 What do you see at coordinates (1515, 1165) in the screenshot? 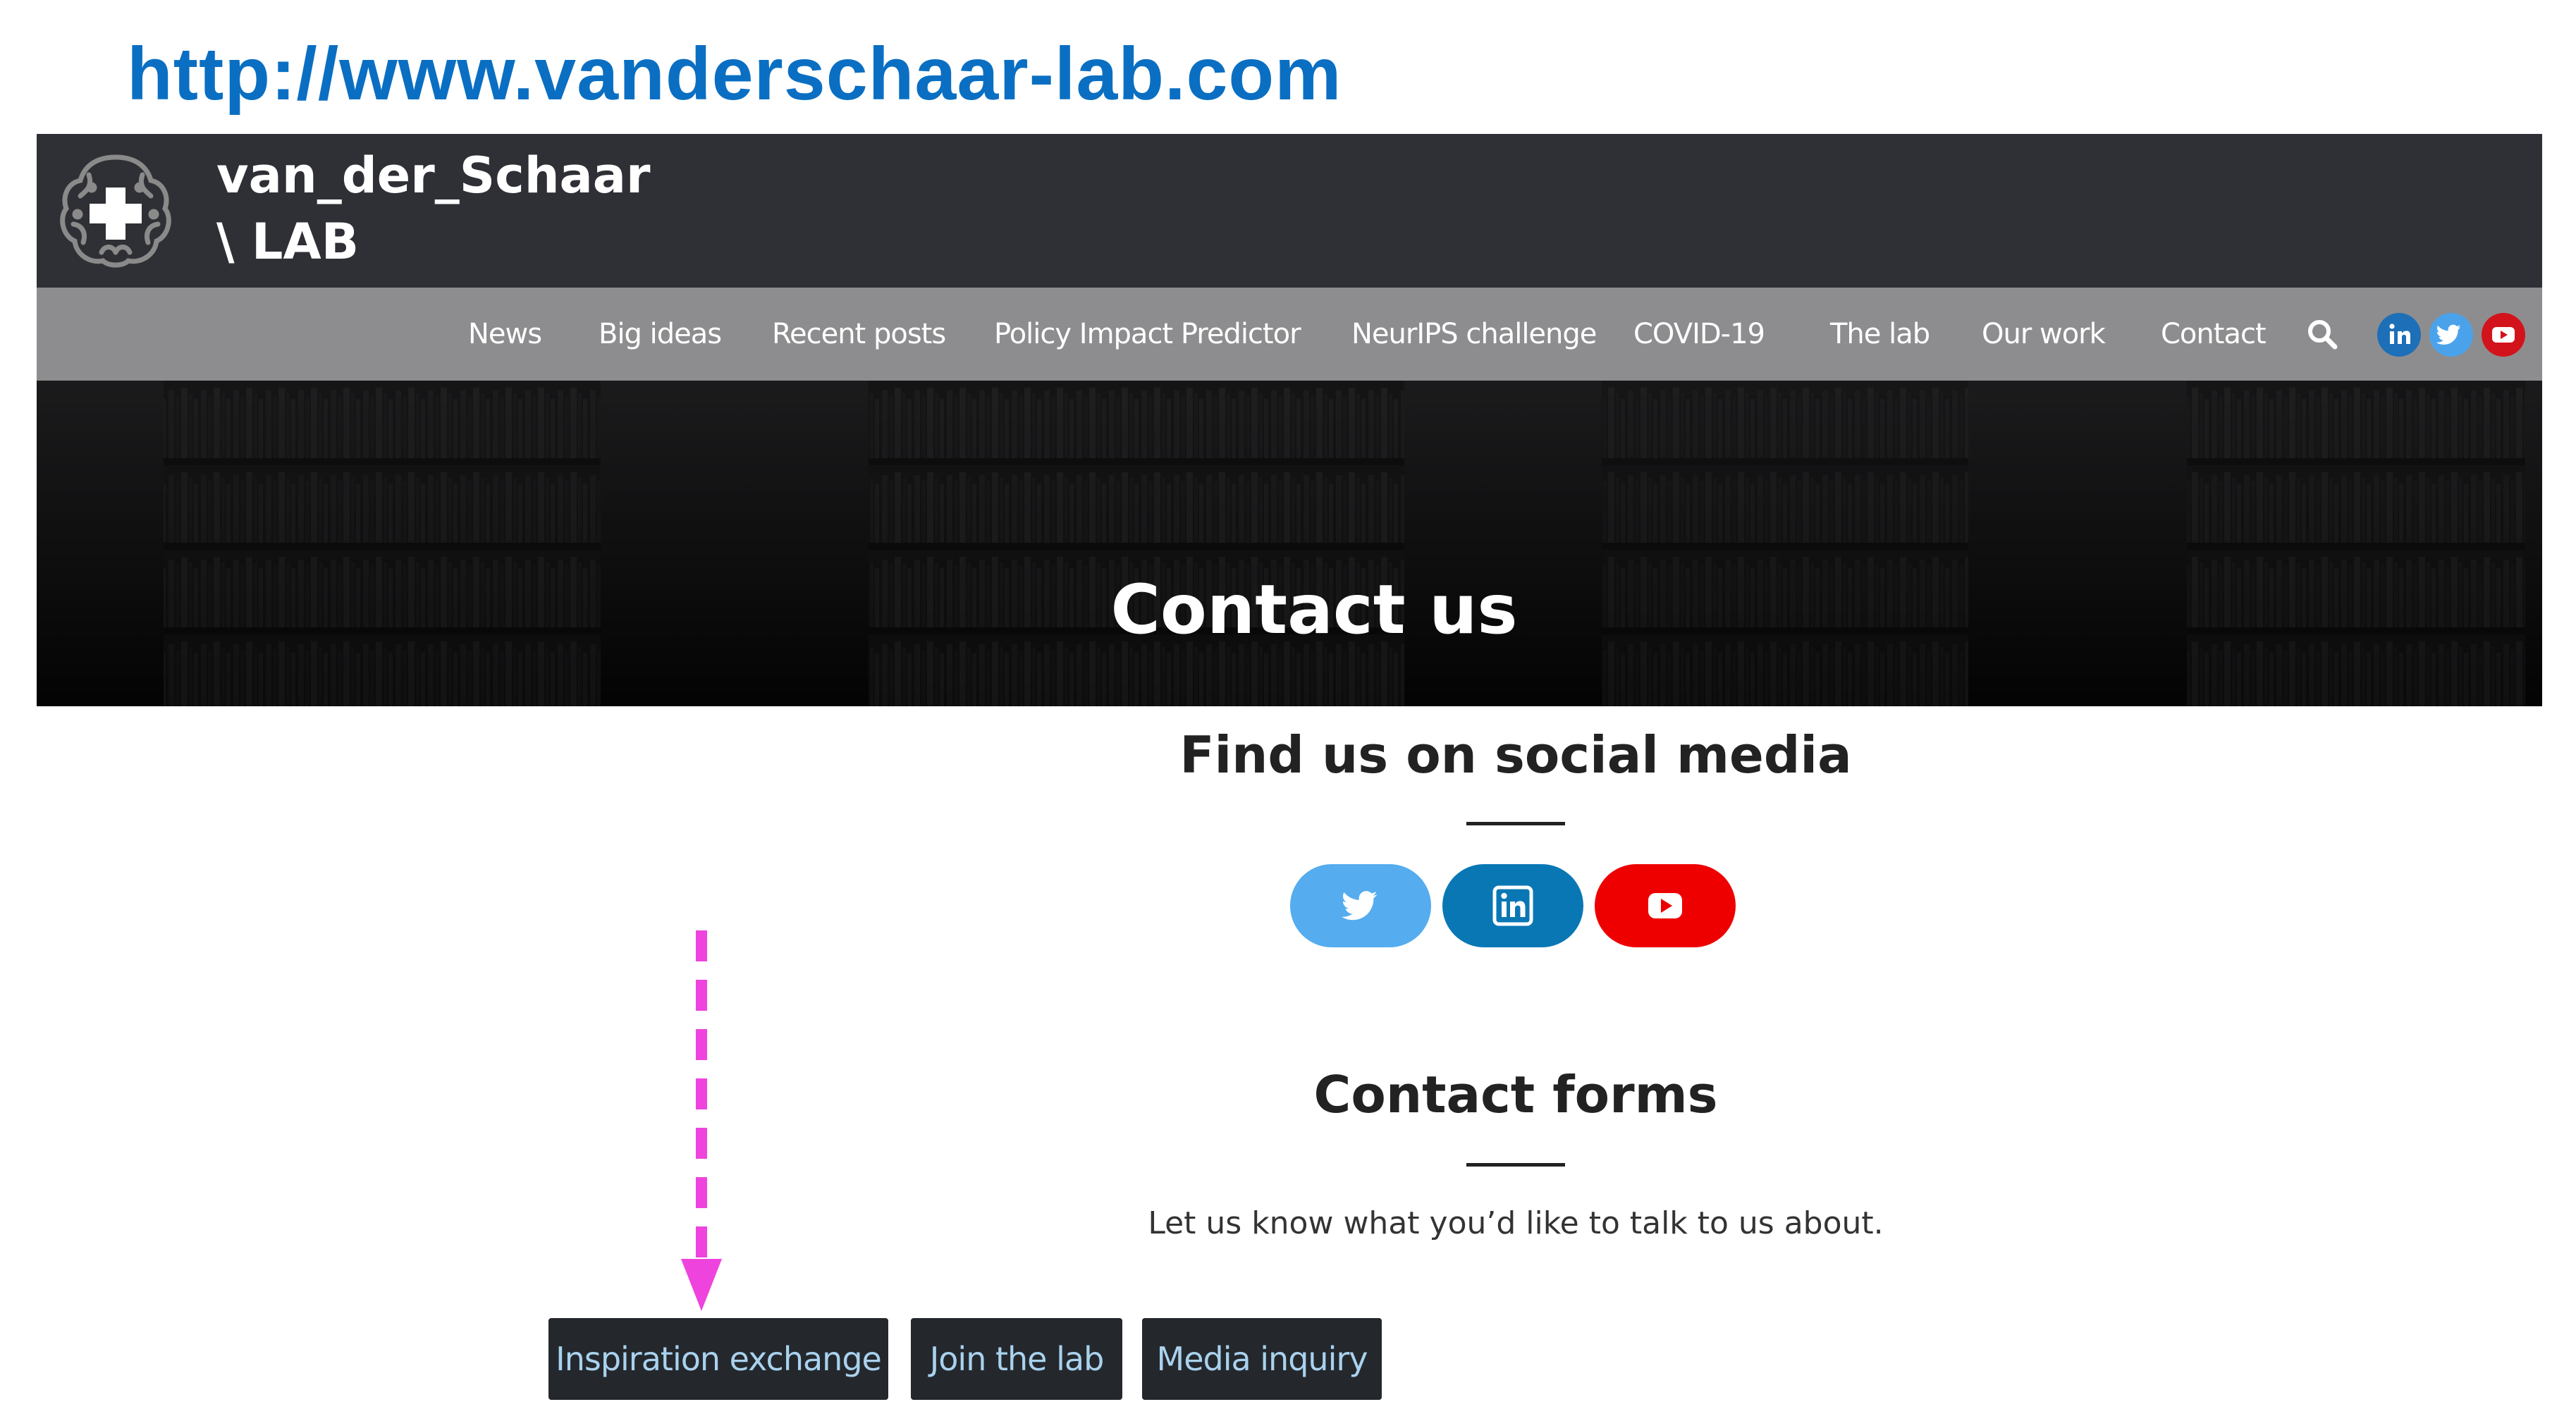
I see `contact-heading-divider` at bounding box center [1515, 1165].